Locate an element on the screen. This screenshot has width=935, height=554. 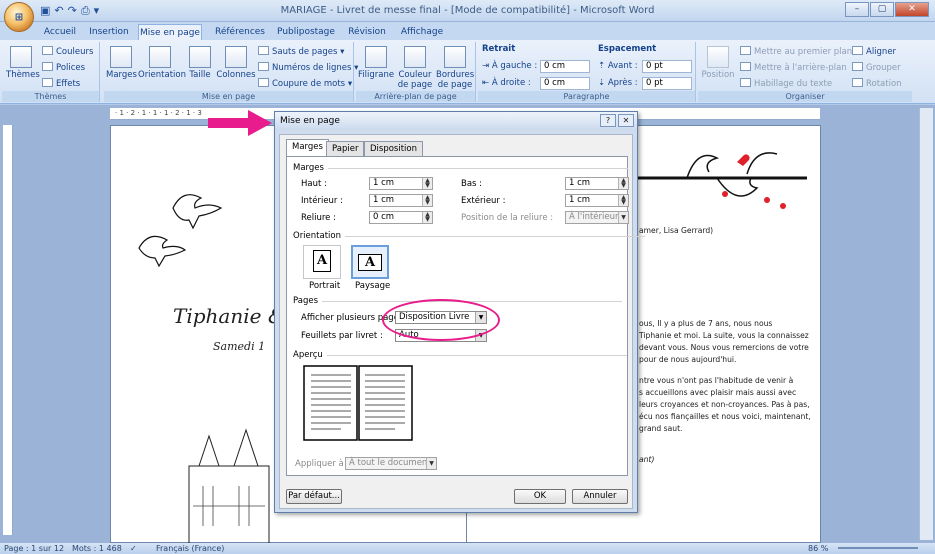
tab-papier: Papier is located at coordinates (345, 148).